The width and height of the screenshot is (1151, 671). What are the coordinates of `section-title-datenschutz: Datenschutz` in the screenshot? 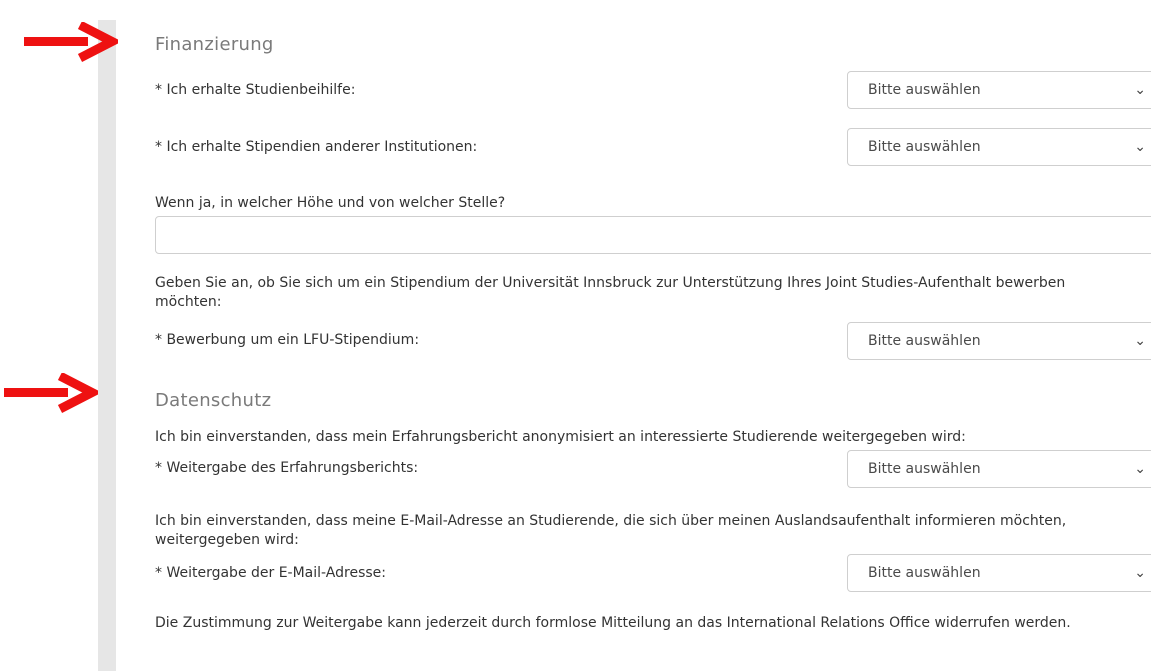 It's located at (213, 400).